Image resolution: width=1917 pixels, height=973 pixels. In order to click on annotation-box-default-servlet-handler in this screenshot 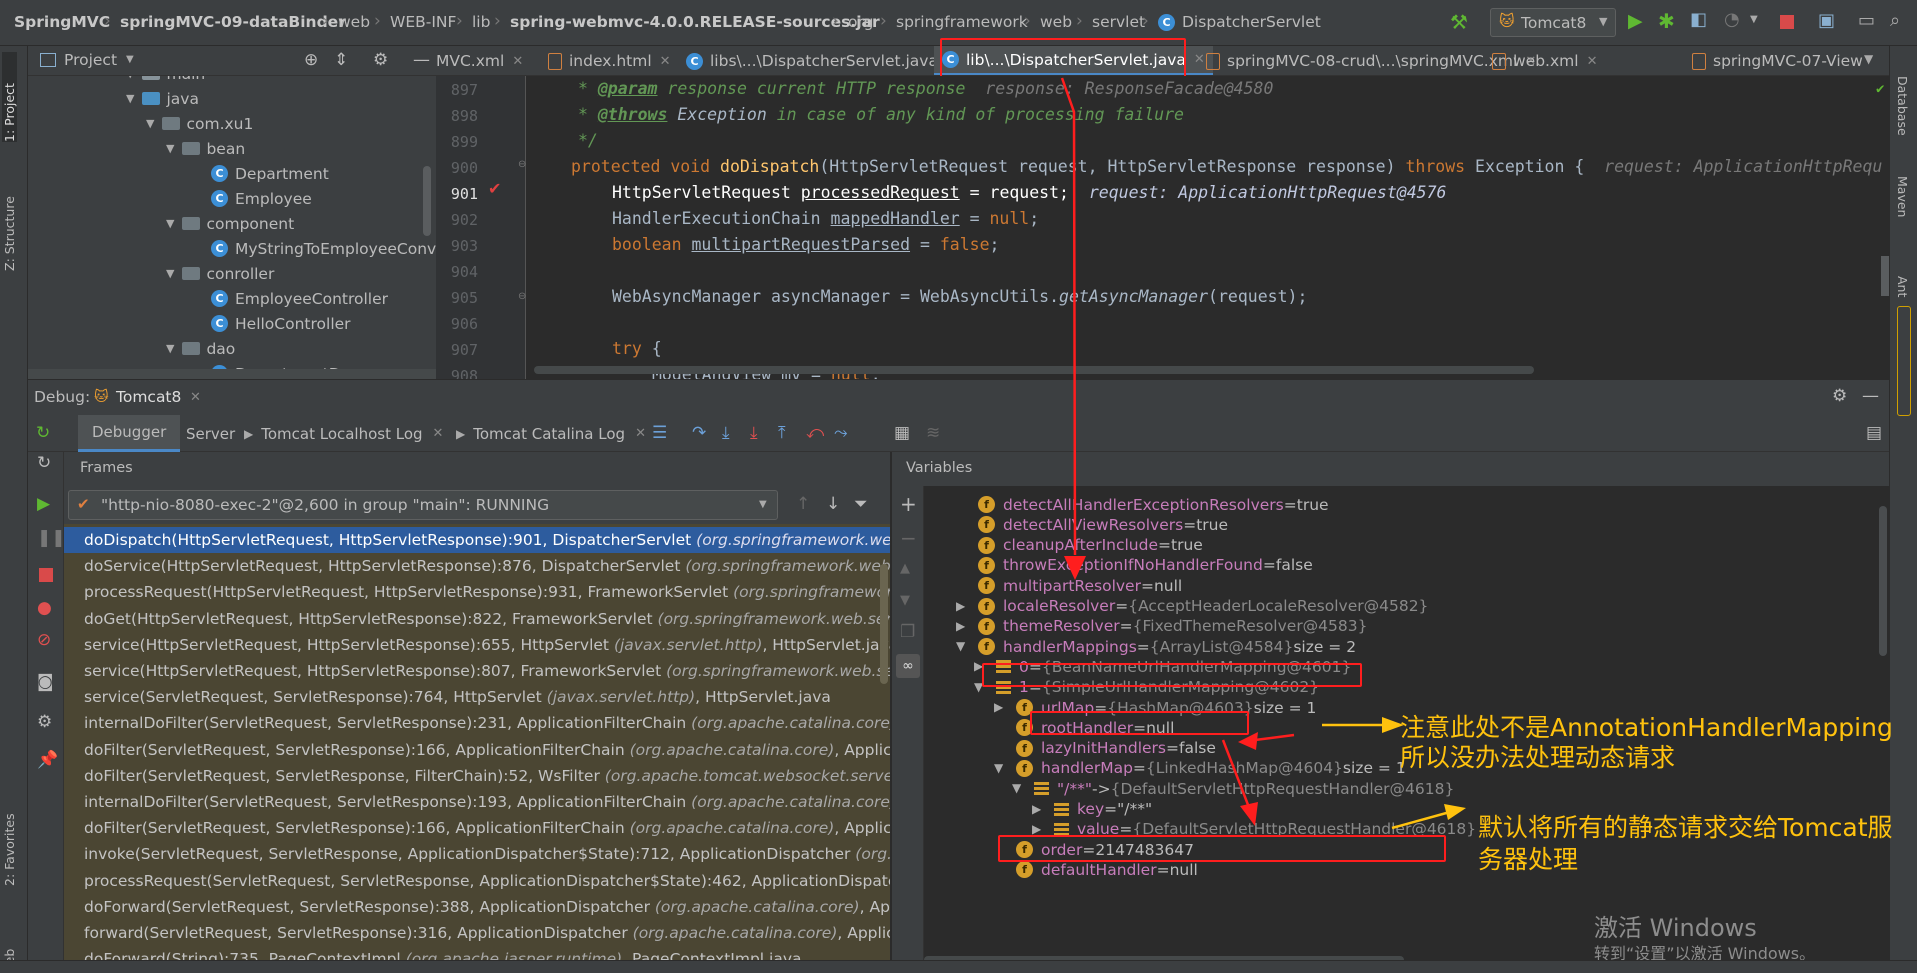, I will do `click(1222, 848)`.